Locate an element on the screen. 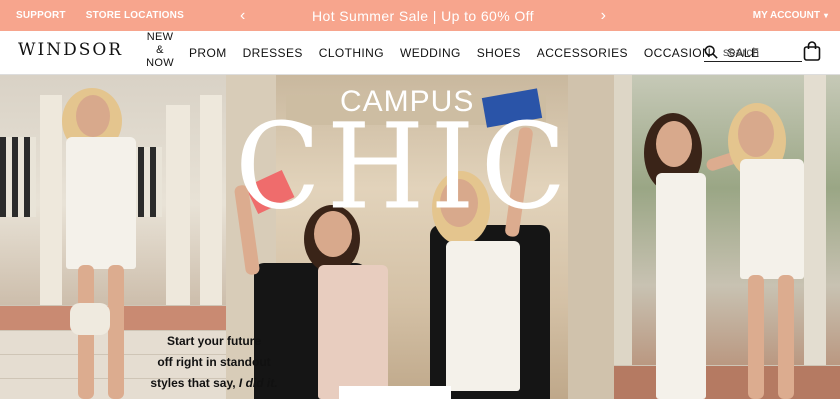 The image size is (840, 399). my-account-label: MY ACCOUNT is located at coordinates (786, 15).